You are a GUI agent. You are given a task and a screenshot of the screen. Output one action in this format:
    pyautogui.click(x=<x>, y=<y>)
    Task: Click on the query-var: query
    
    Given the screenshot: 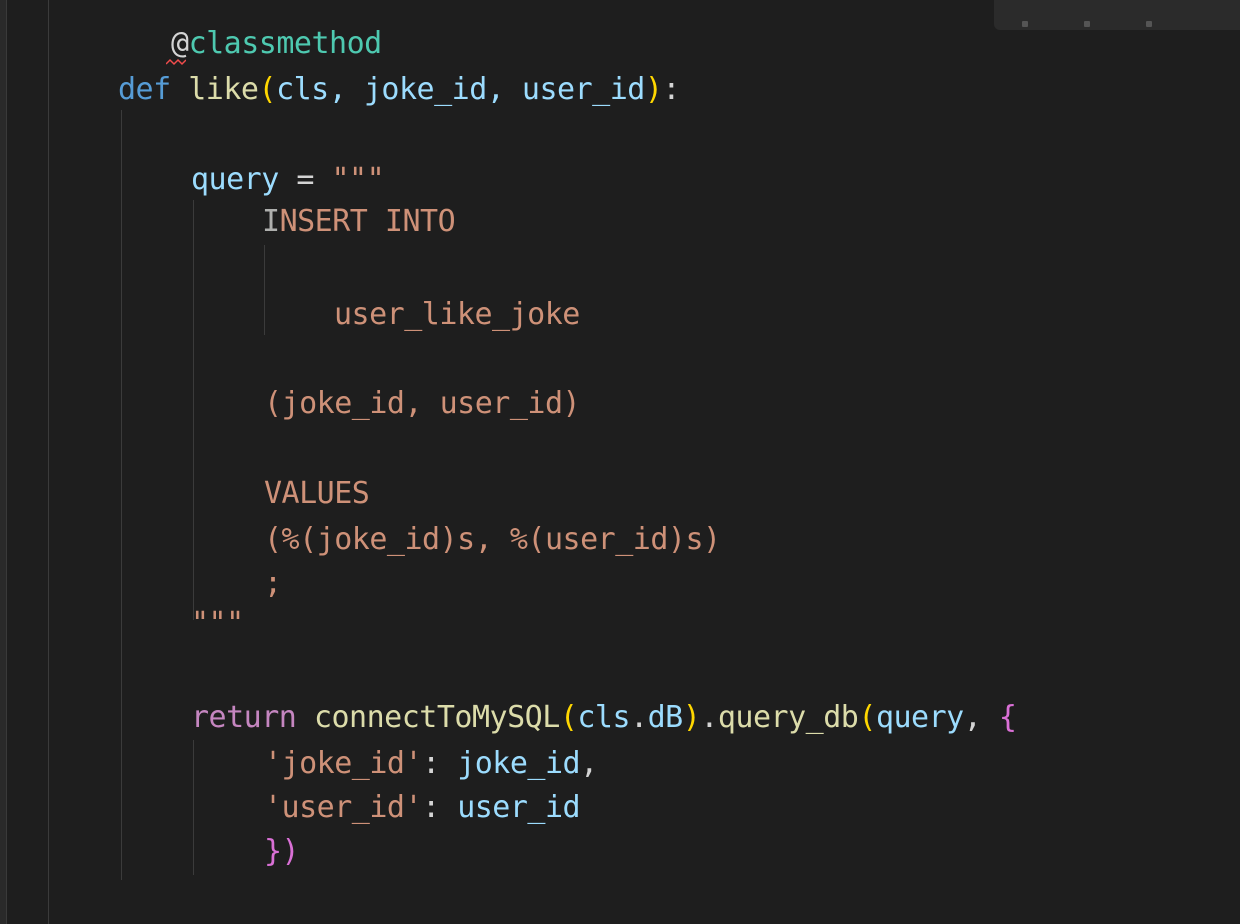 What is the action you would take?
    pyautogui.click(x=235, y=179)
    